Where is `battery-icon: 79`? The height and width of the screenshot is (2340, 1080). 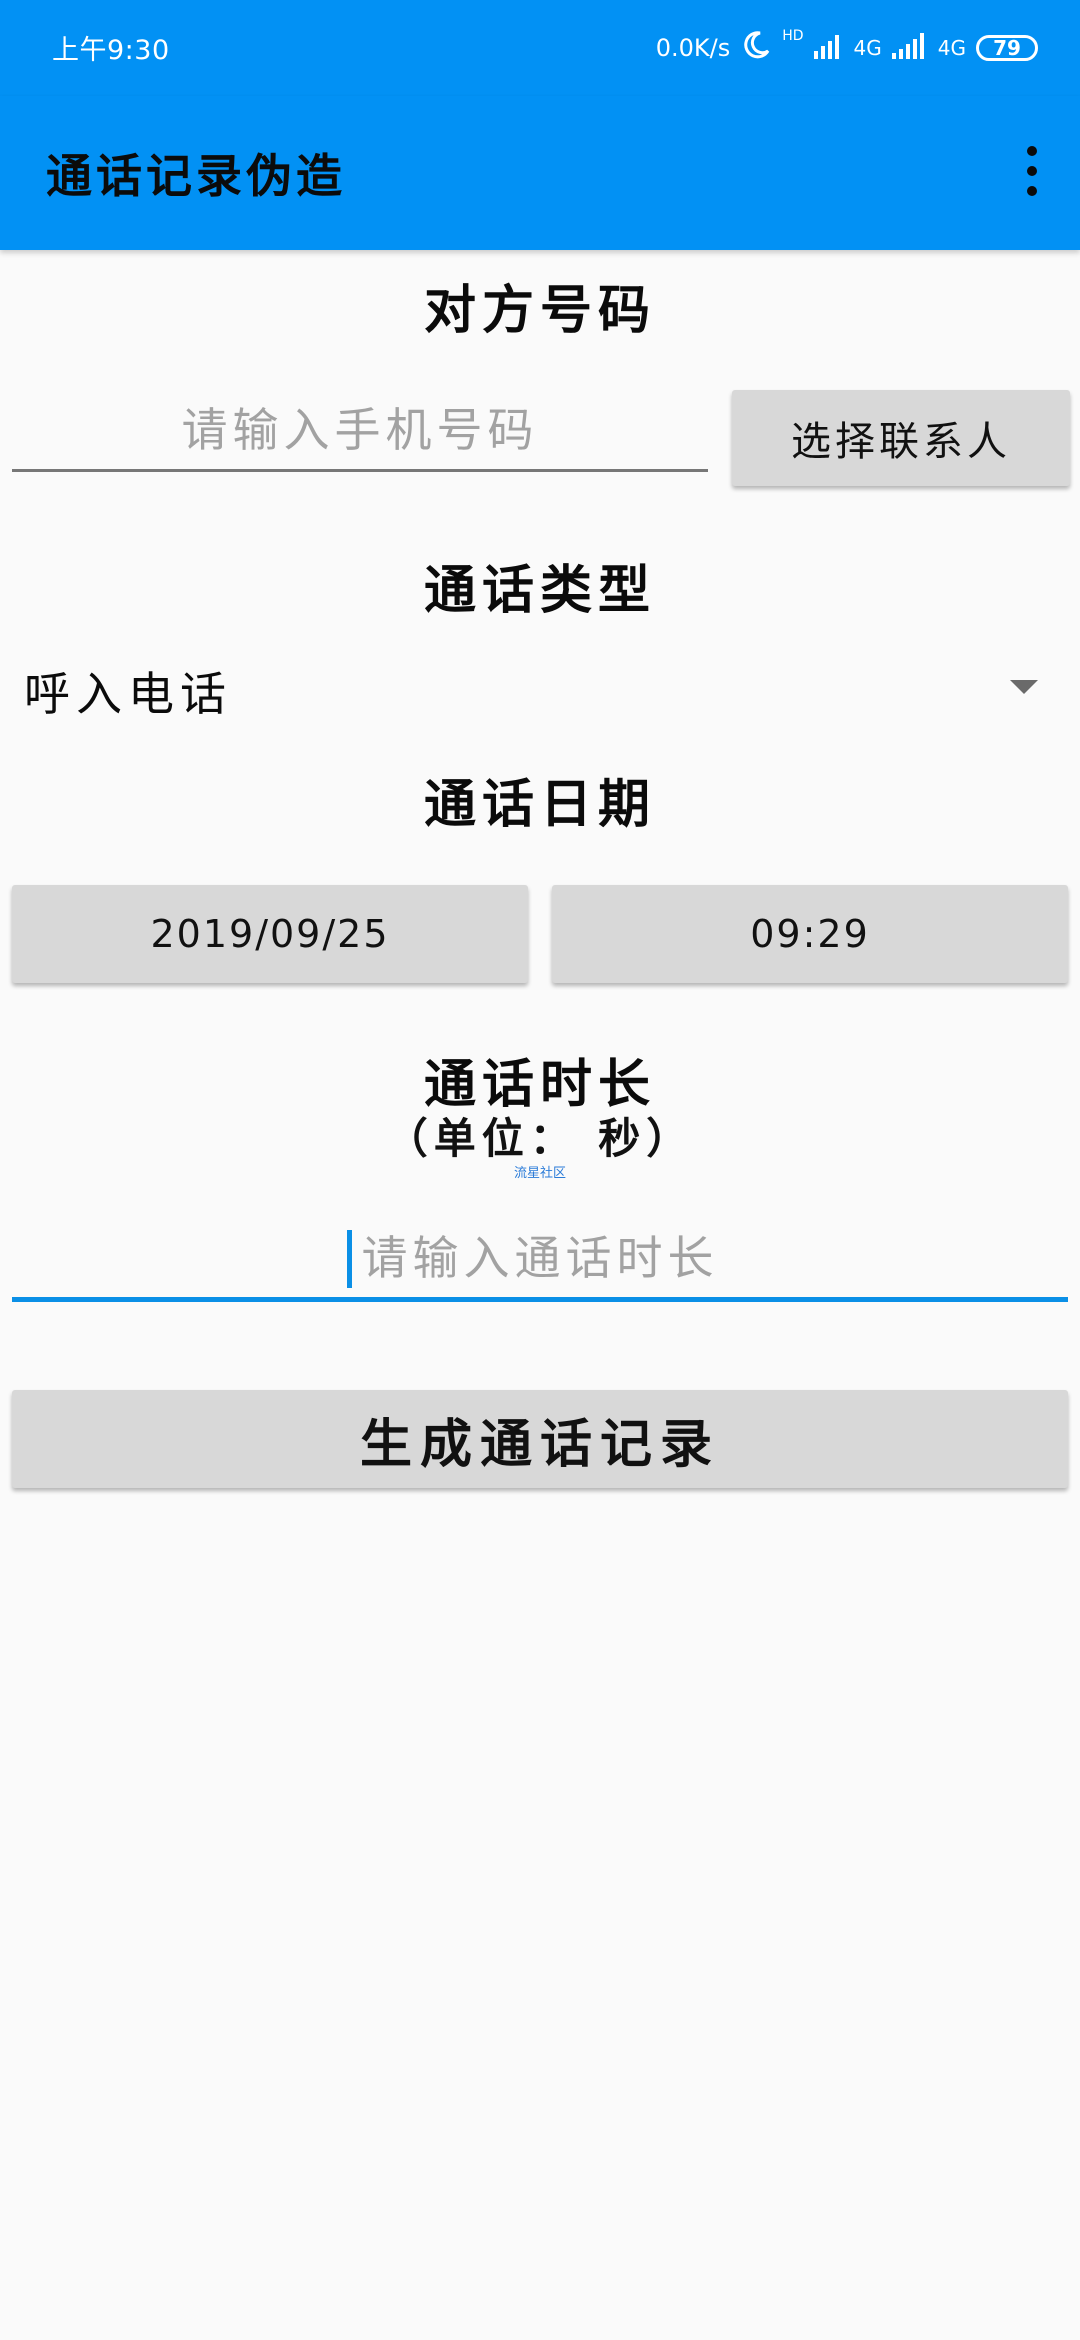 battery-icon: 79 is located at coordinates (1007, 48).